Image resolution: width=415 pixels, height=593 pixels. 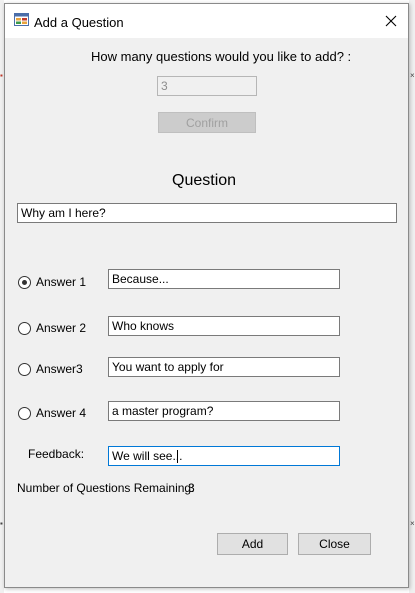 What do you see at coordinates (56, 454) in the screenshot?
I see `feedback-label: Feedback:` at bounding box center [56, 454].